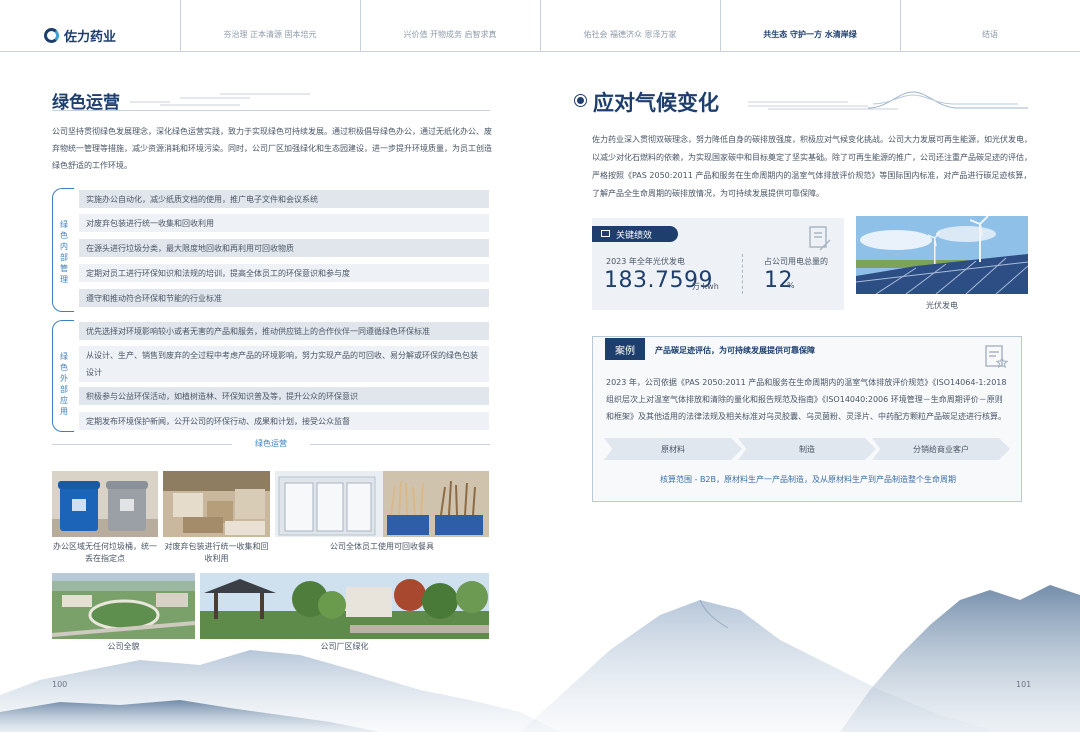 The width and height of the screenshot is (1080, 732). What do you see at coordinates (630, 34) in the screenshot?
I see `nav-tab-society: 佑社会 福德济众 恩泽万家` at bounding box center [630, 34].